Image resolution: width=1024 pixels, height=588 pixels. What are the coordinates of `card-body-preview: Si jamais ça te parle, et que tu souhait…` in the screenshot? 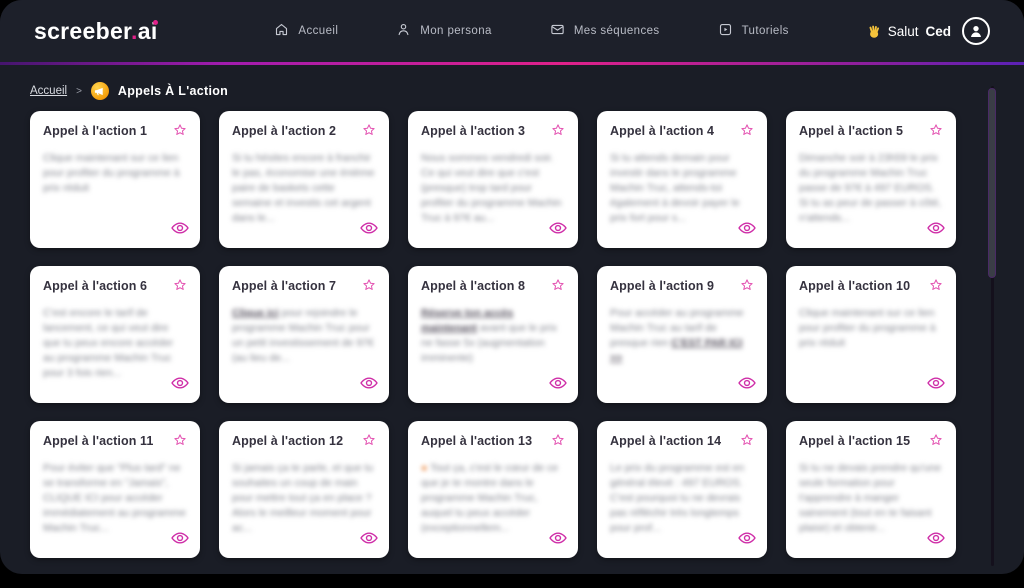 It's located at (304, 498).